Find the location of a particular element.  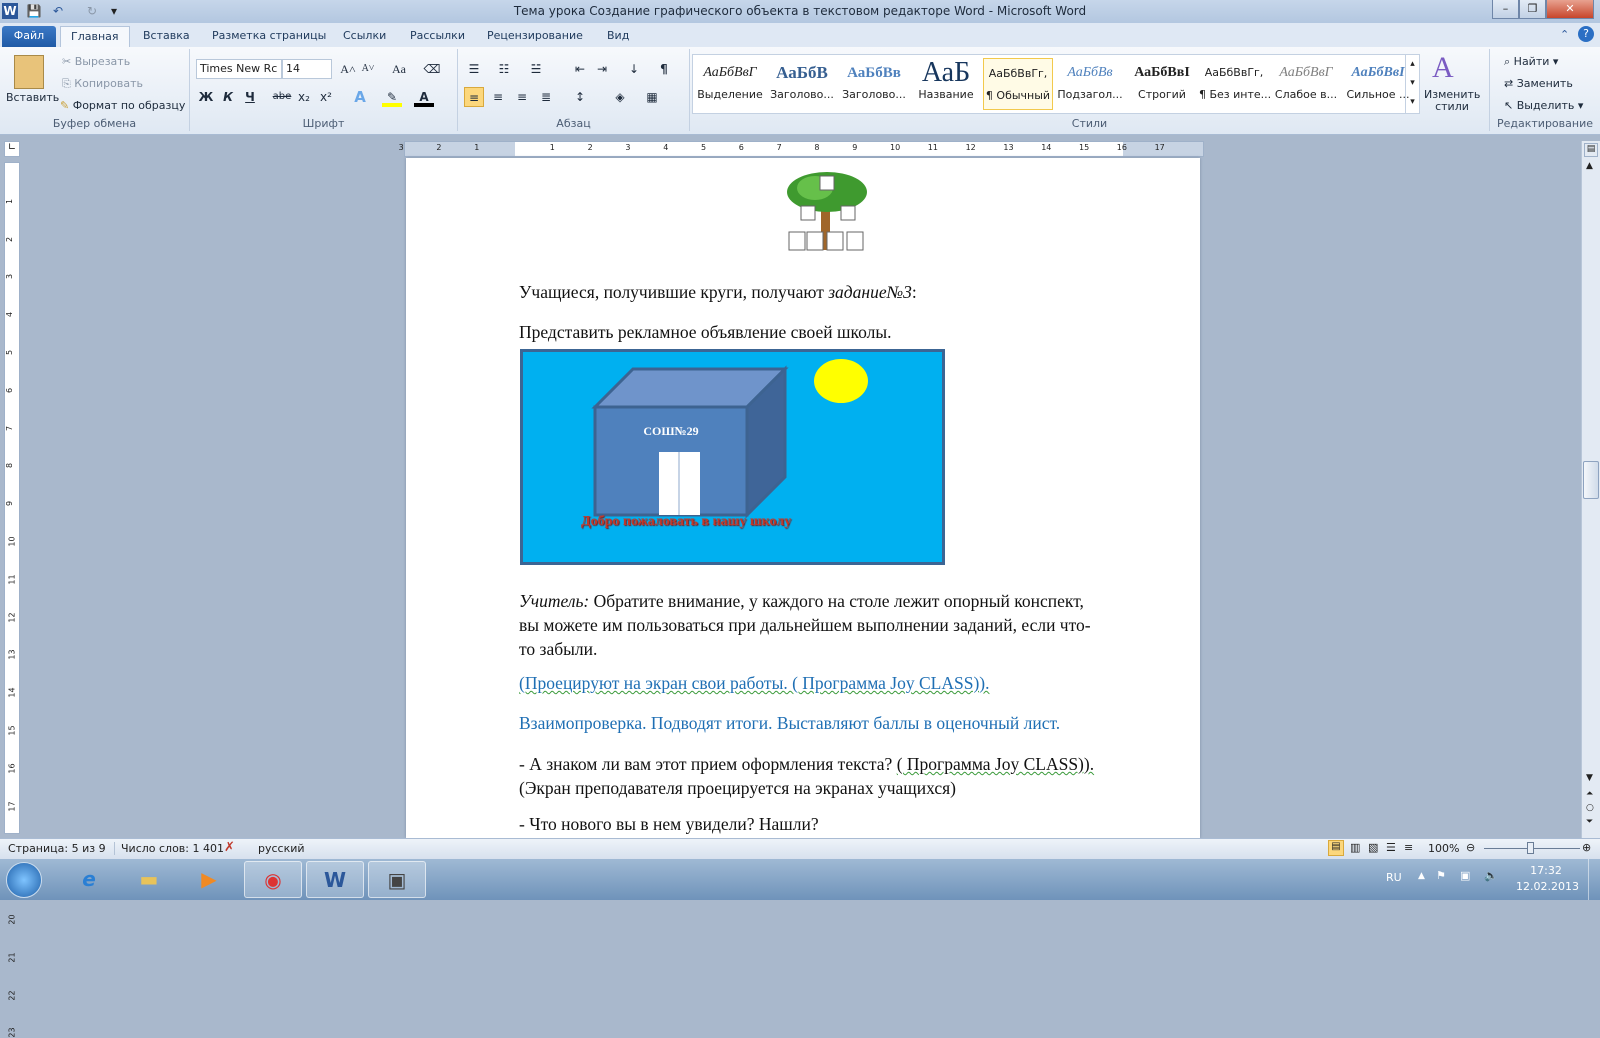

language-indicator: русский is located at coordinates (281, 848).